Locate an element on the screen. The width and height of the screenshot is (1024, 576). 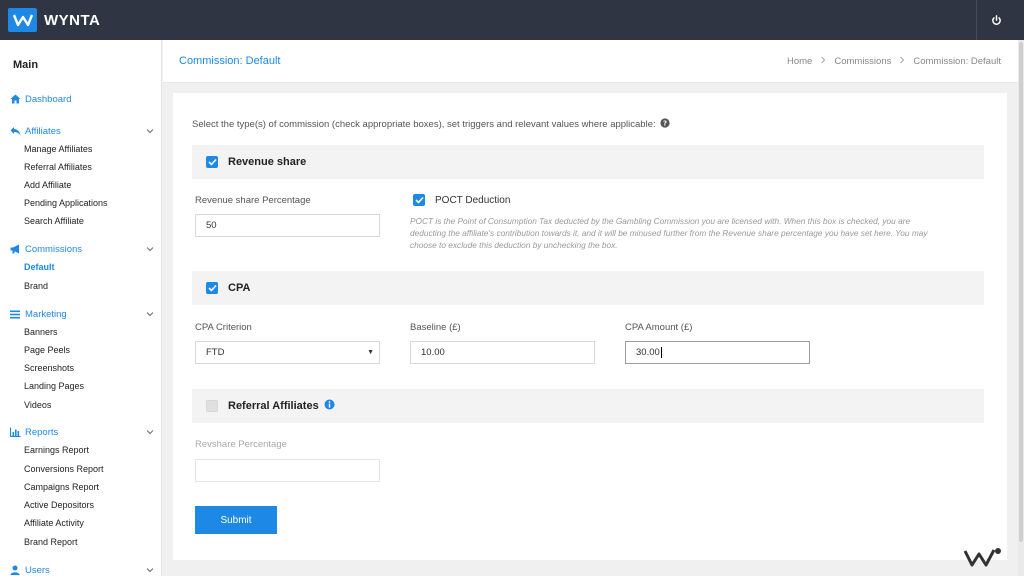
sidebar-item-dashboard: Dashboard is located at coordinates (83, 99).